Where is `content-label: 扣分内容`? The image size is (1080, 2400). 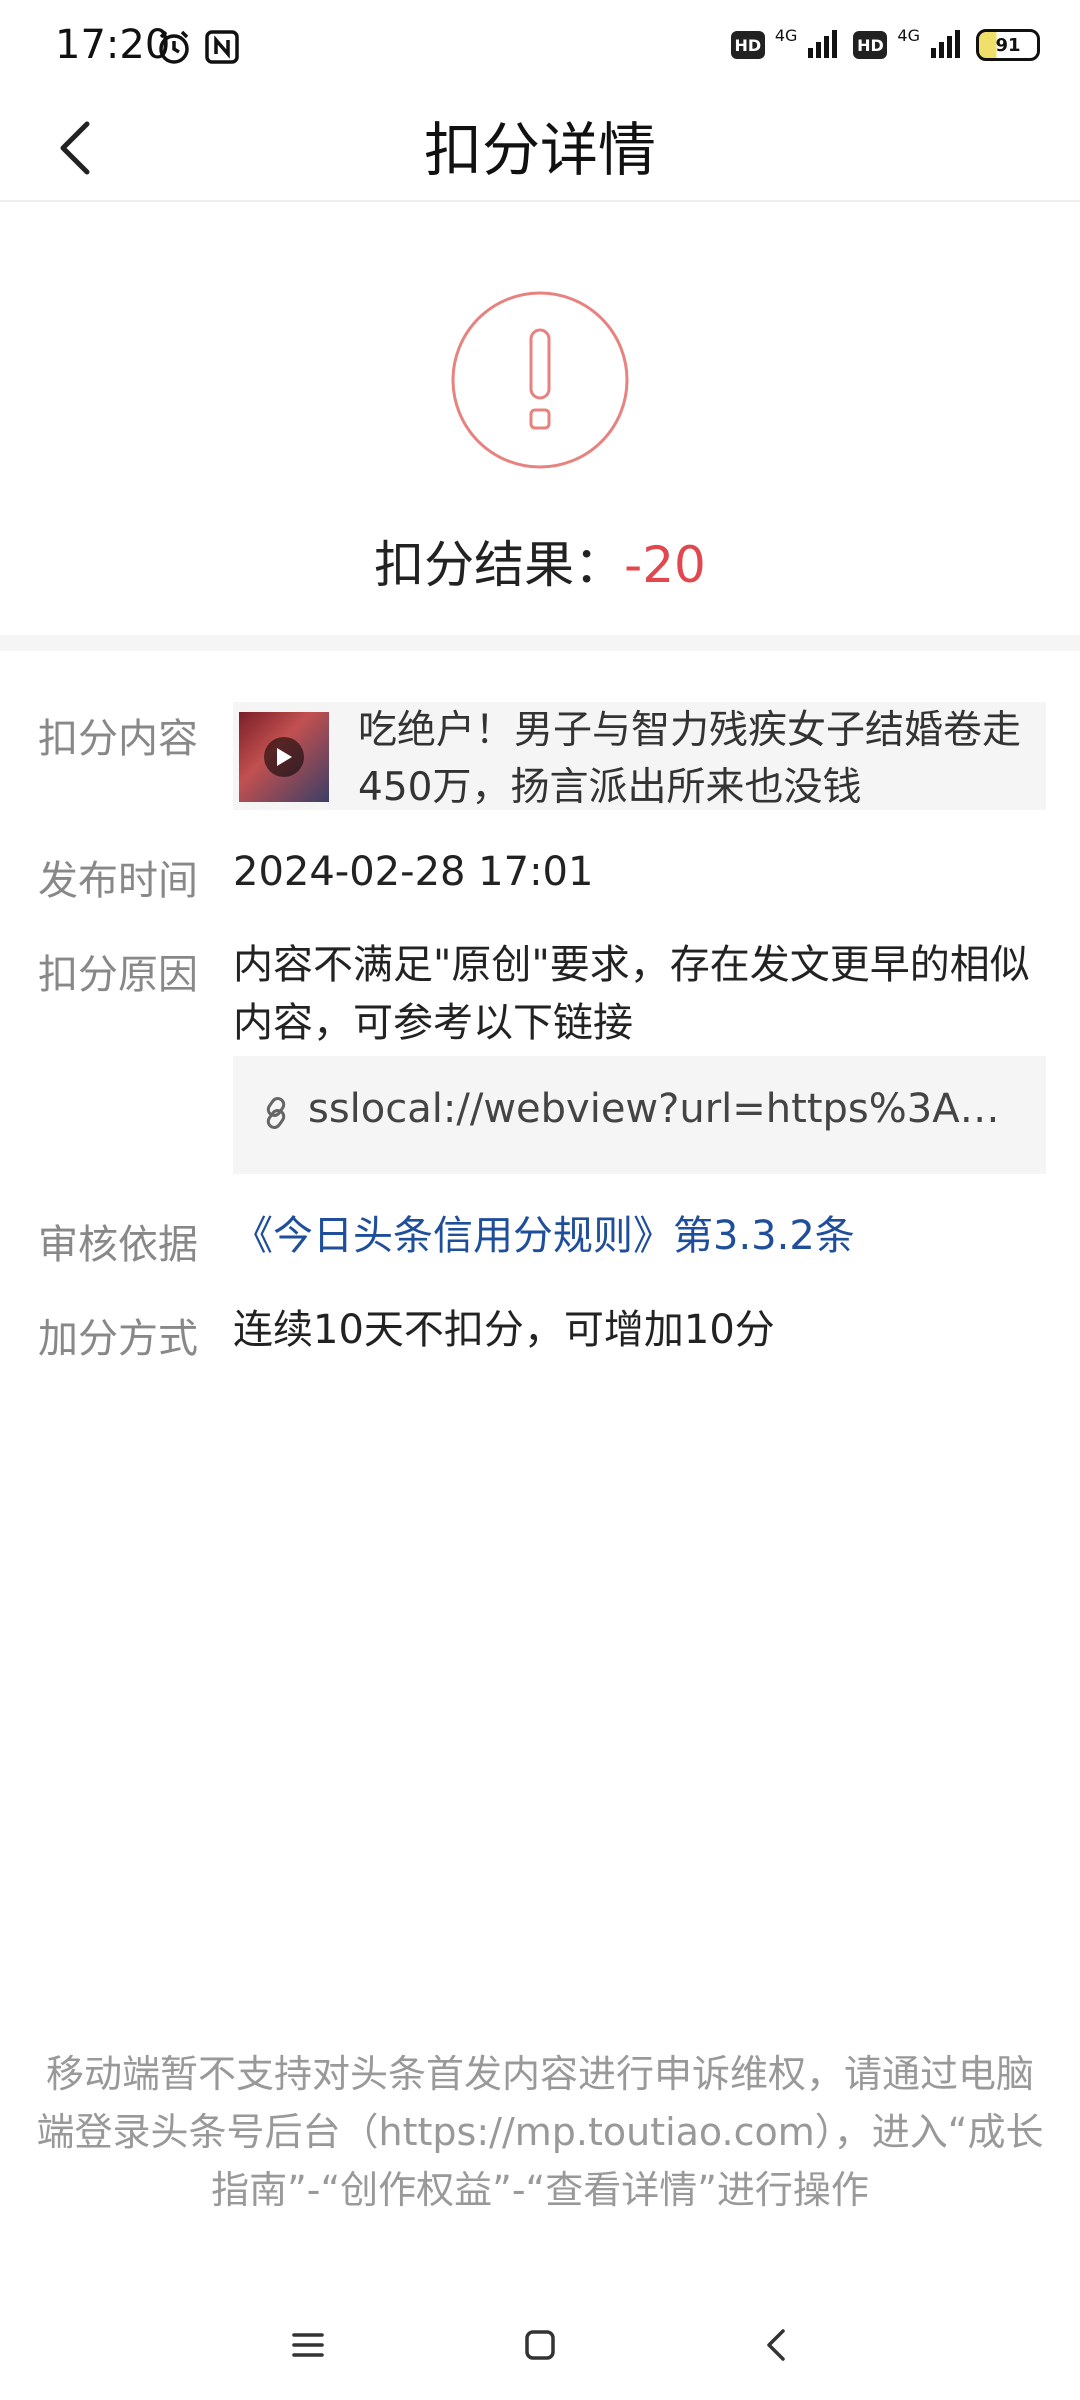 content-label: 扣分内容 is located at coordinates (118, 739).